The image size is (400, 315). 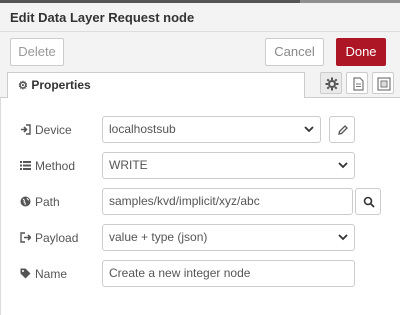 I want to click on gear-icon: ⚙, so click(x=23, y=86).